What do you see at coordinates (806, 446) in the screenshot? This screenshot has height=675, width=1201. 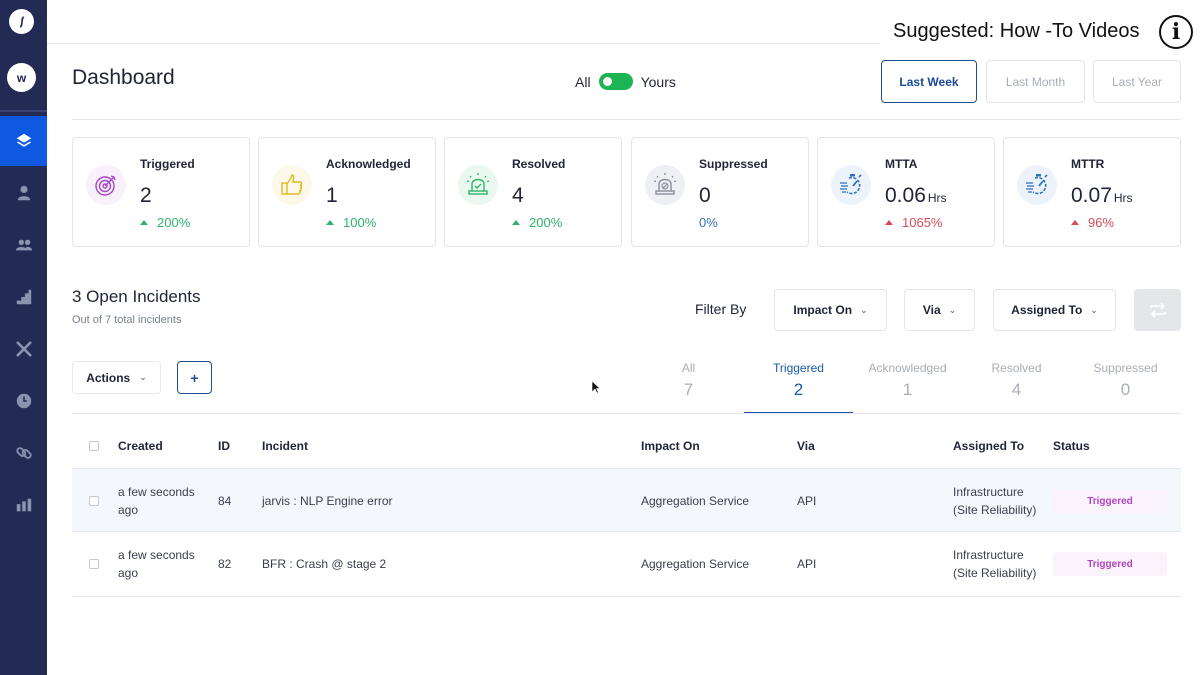 I see `column-header-via: Via` at bounding box center [806, 446].